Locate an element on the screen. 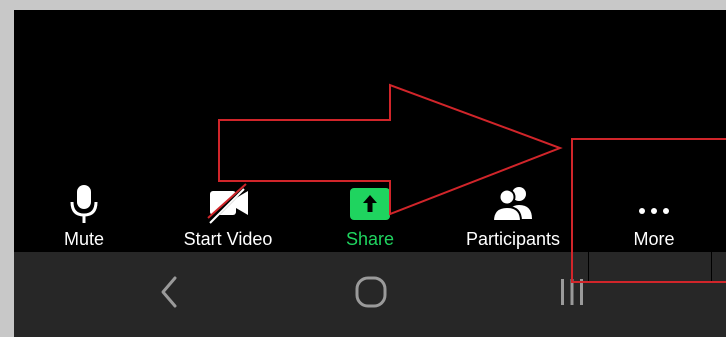  more-button: More is located at coordinates (654, 213).